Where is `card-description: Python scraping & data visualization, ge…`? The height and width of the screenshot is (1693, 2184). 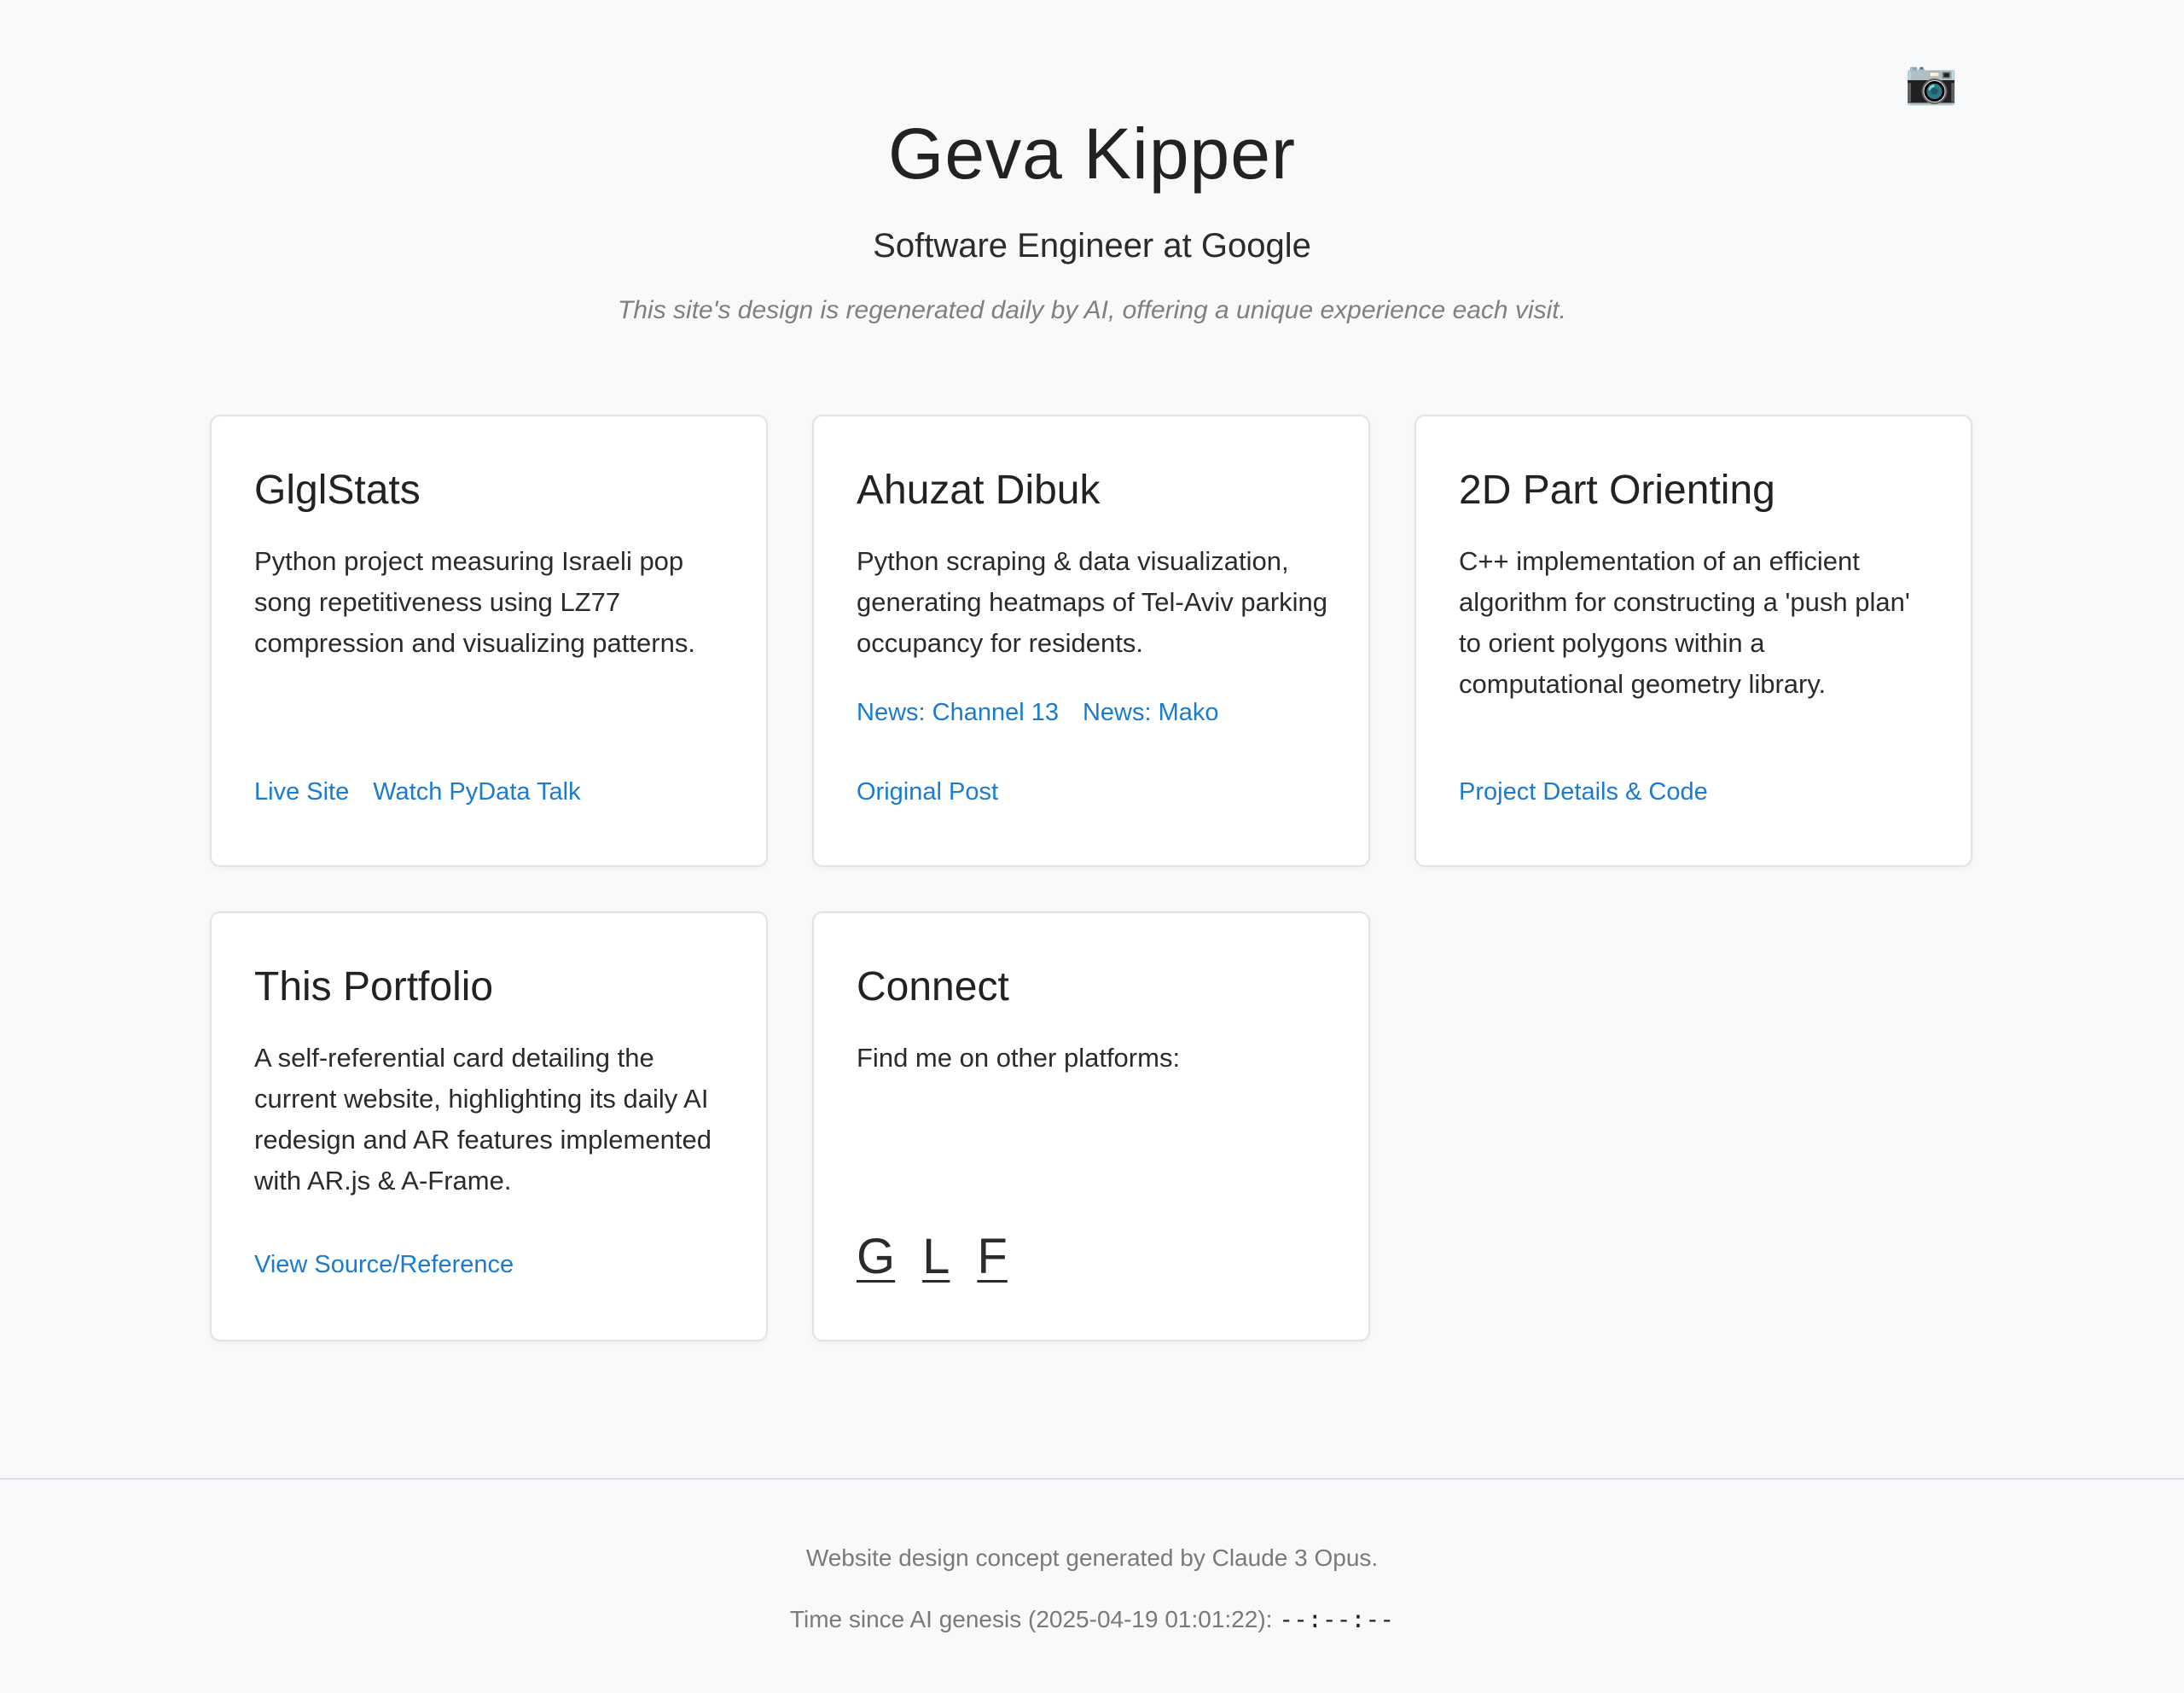
card-description: Python scraping & data visualization, ge… is located at coordinates (1093, 602).